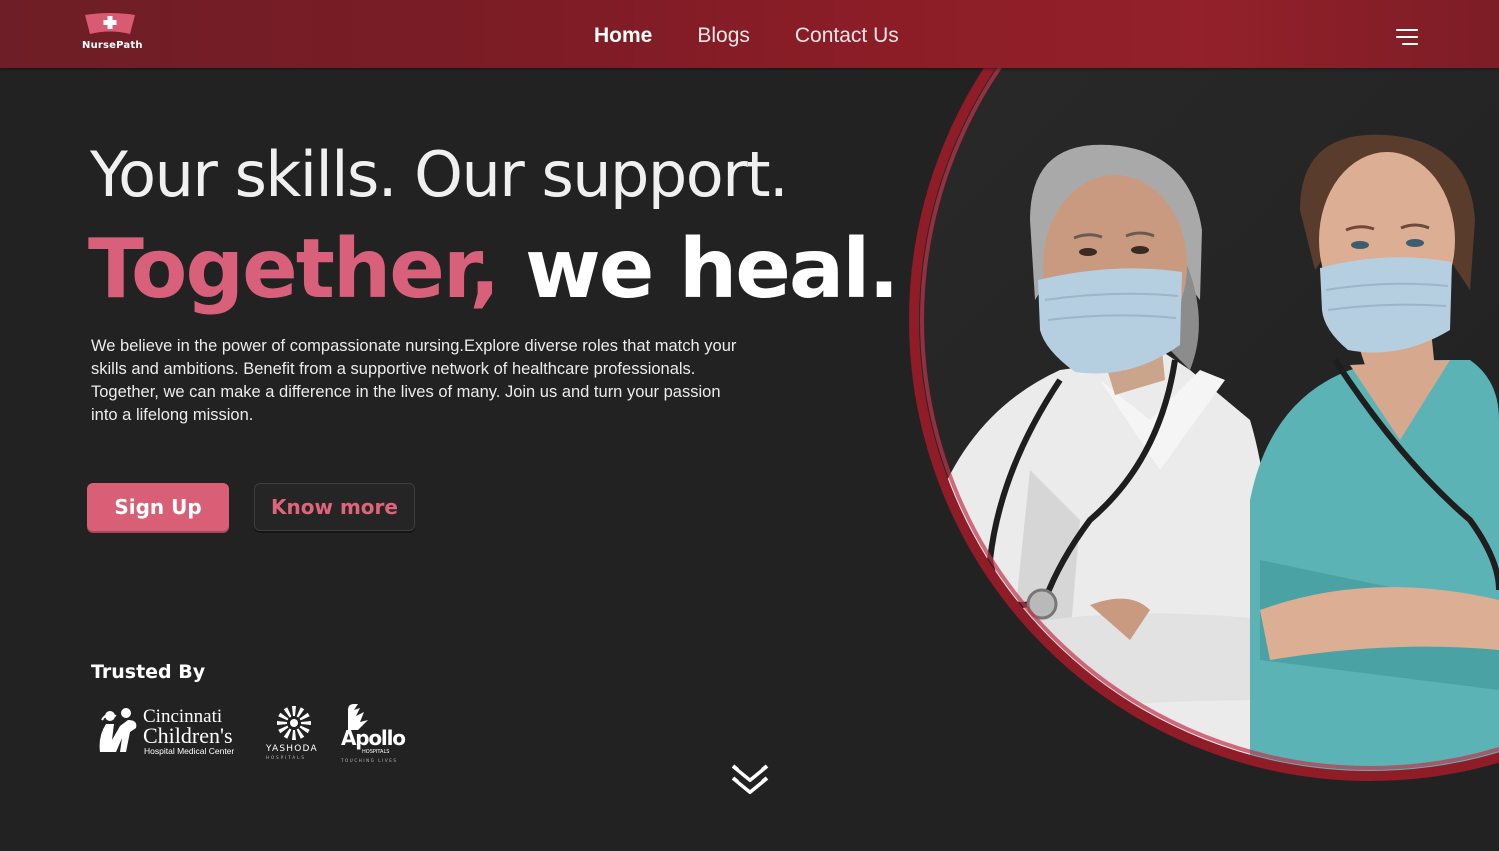 This screenshot has height=851, width=1499. I want to click on site-header: NursePath Home Blogs Contact Us, so click(749, 34).